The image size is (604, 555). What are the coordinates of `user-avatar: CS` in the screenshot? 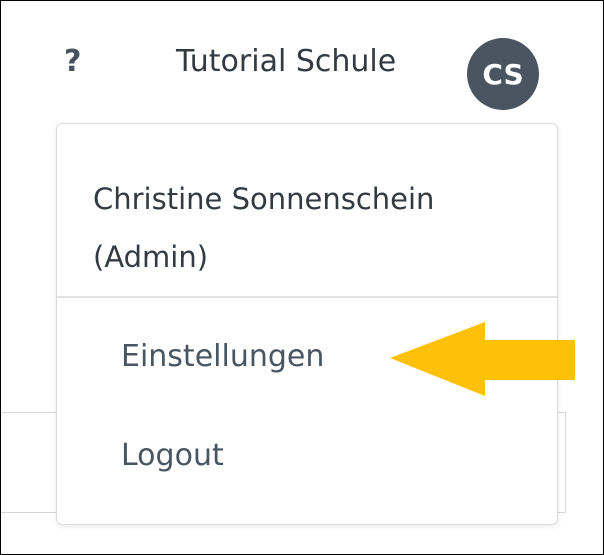 It's located at (503, 74).